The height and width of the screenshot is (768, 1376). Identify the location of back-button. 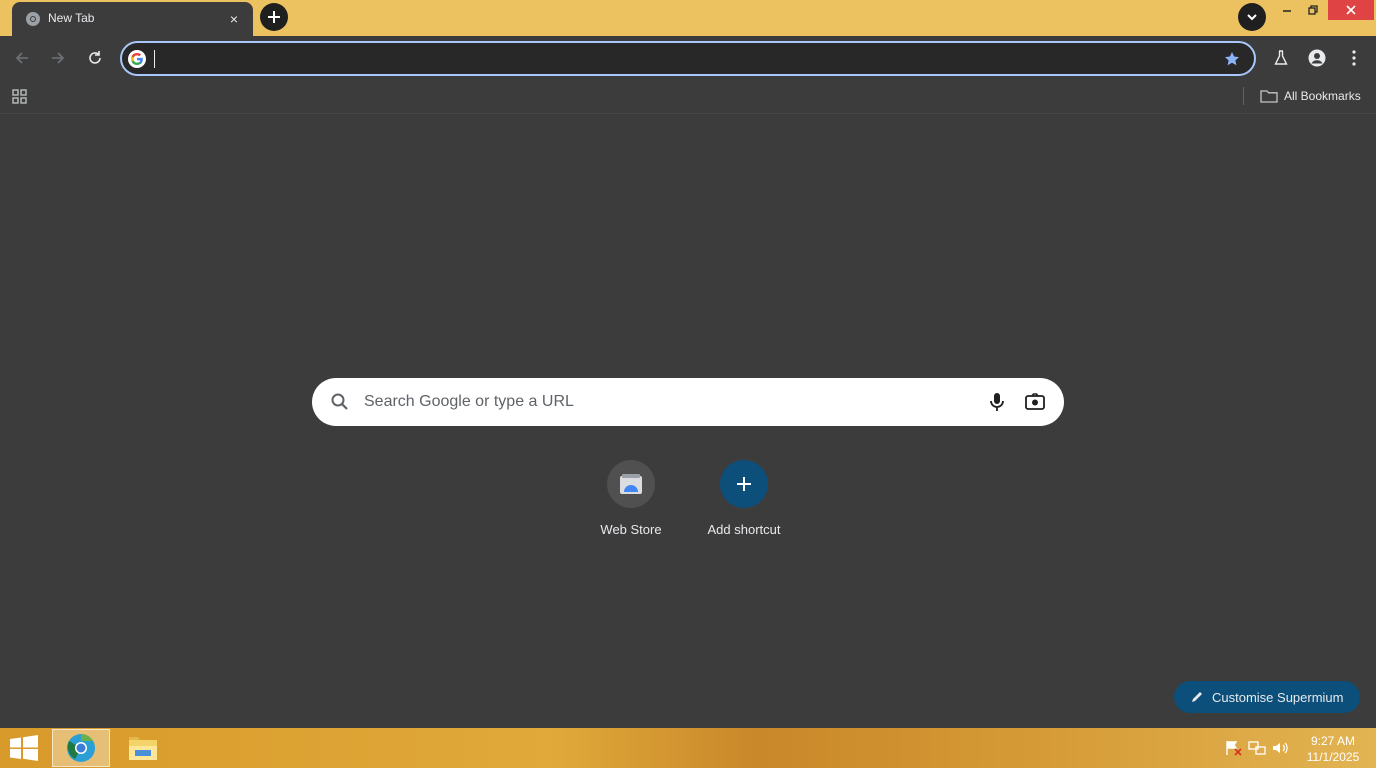
(22, 58).